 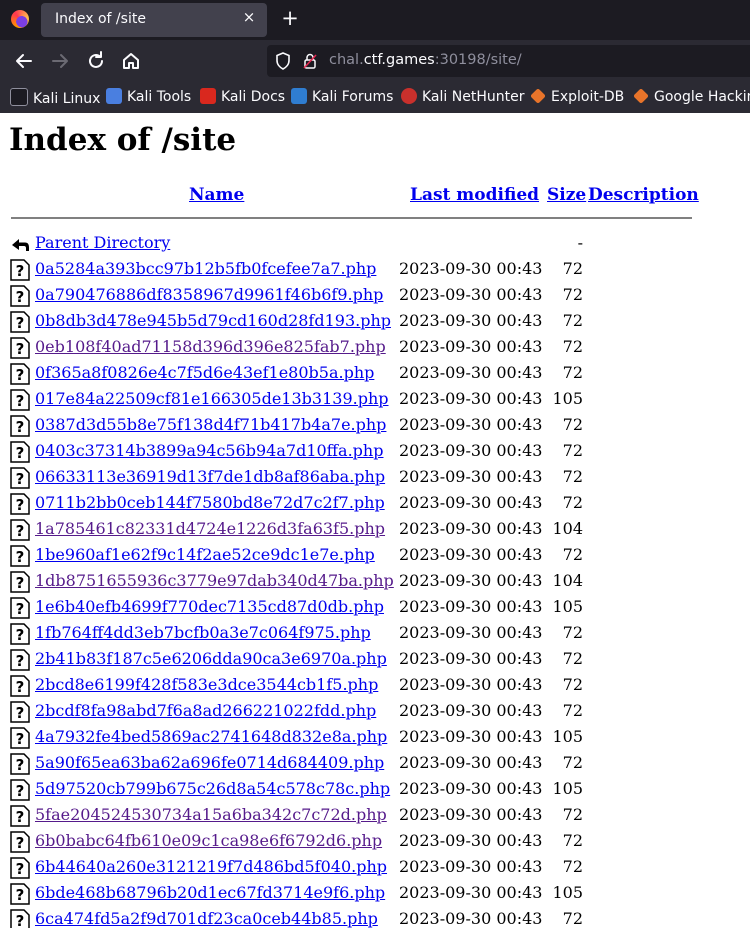 What do you see at coordinates (210, 346) in the screenshot?
I see `file-link: 0eb108f40ad71158d396d396e825fab7.php` at bounding box center [210, 346].